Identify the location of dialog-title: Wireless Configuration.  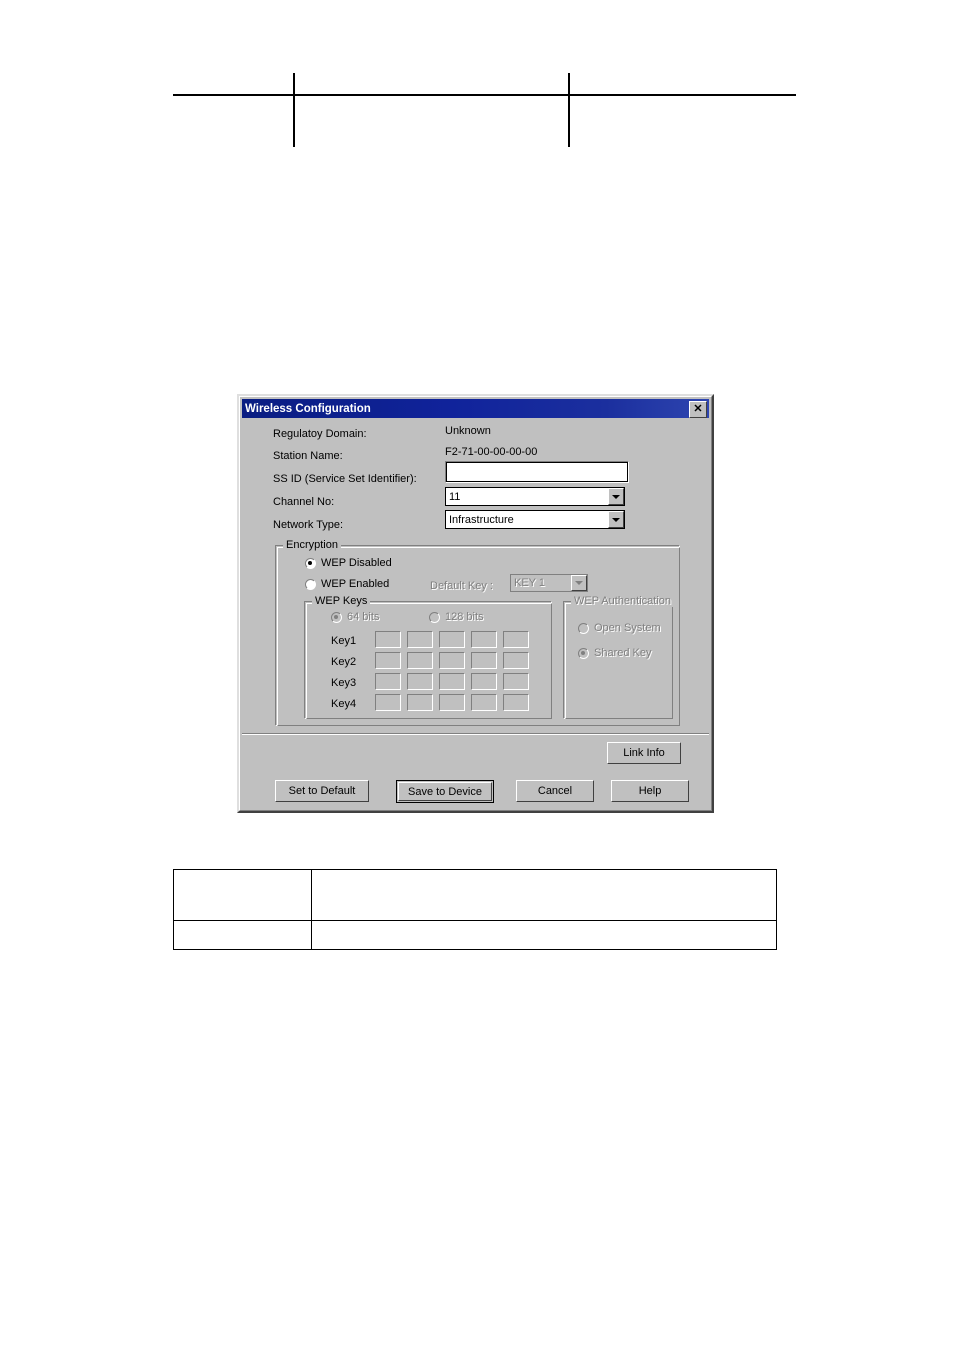
(308, 408).